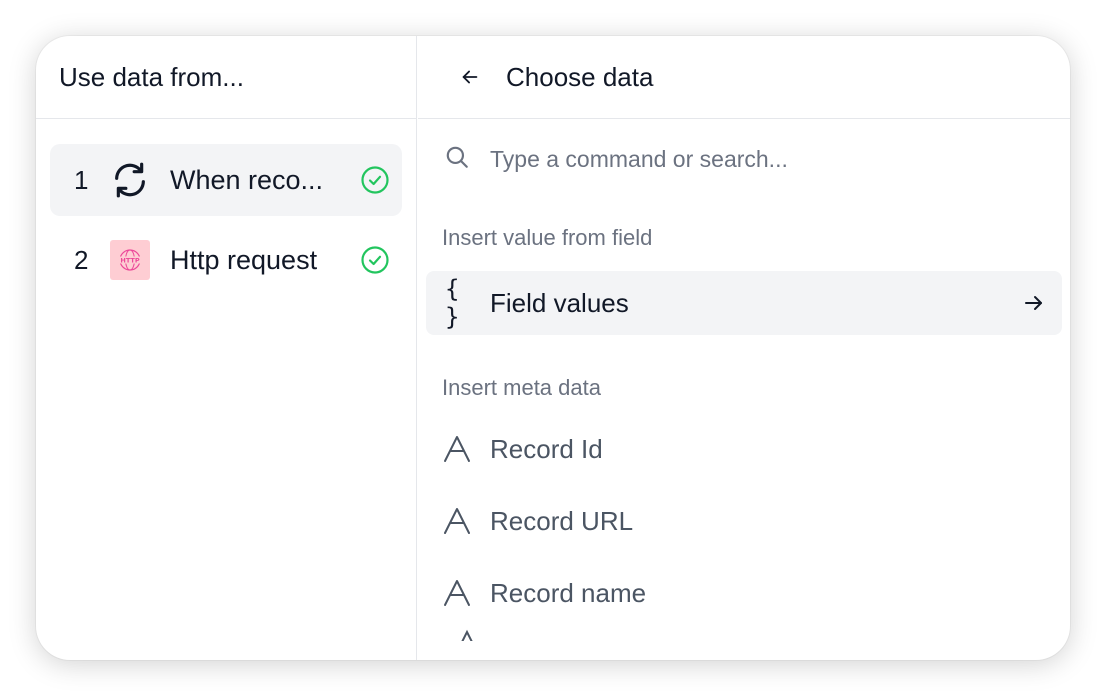  What do you see at coordinates (744, 77) in the screenshot?
I see `data-panel-header: Choose data` at bounding box center [744, 77].